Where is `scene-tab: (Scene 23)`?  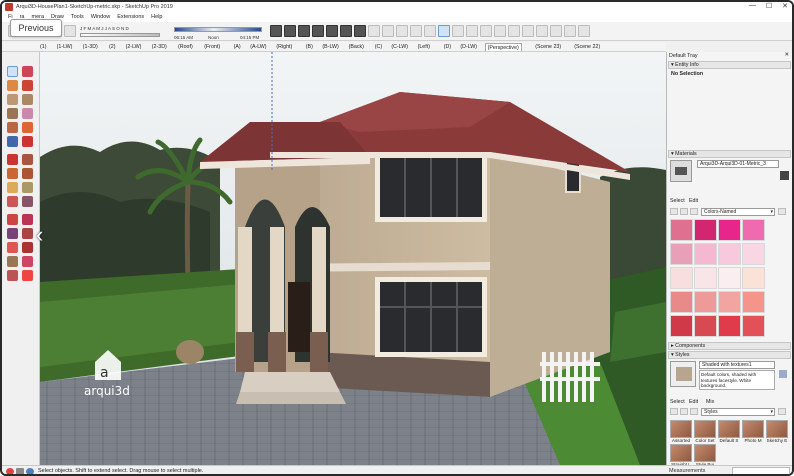
scene-tab: (Scene 23) is located at coordinates (548, 47).